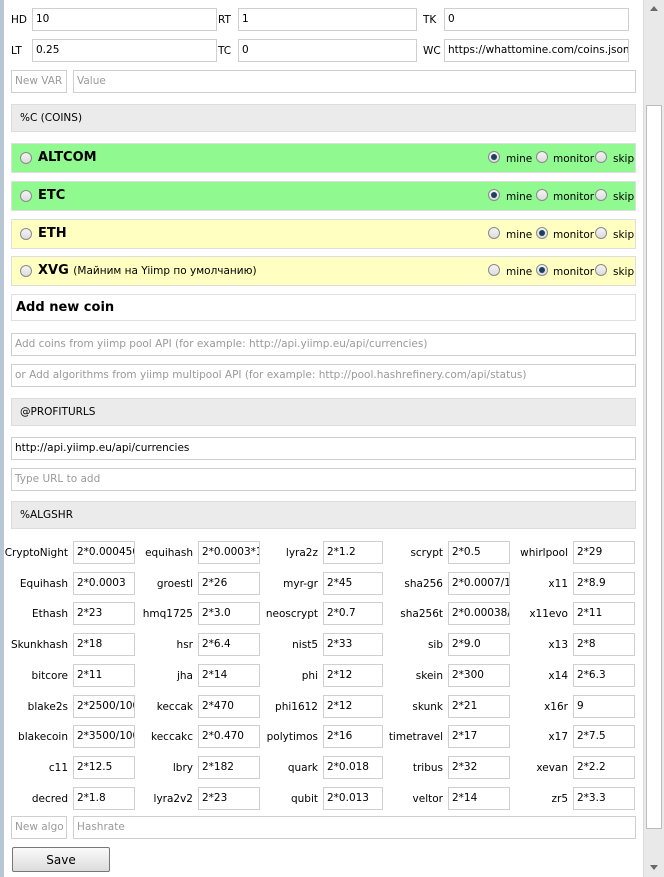  What do you see at coordinates (604, 798) in the screenshot?
I see `algo-input-zr5: 2*3.3` at bounding box center [604, 798].